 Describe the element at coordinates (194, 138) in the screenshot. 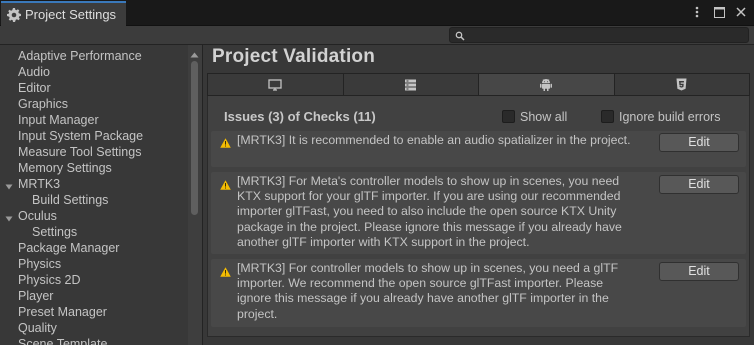

I see `sidebar-scroll-thumb` at that location.